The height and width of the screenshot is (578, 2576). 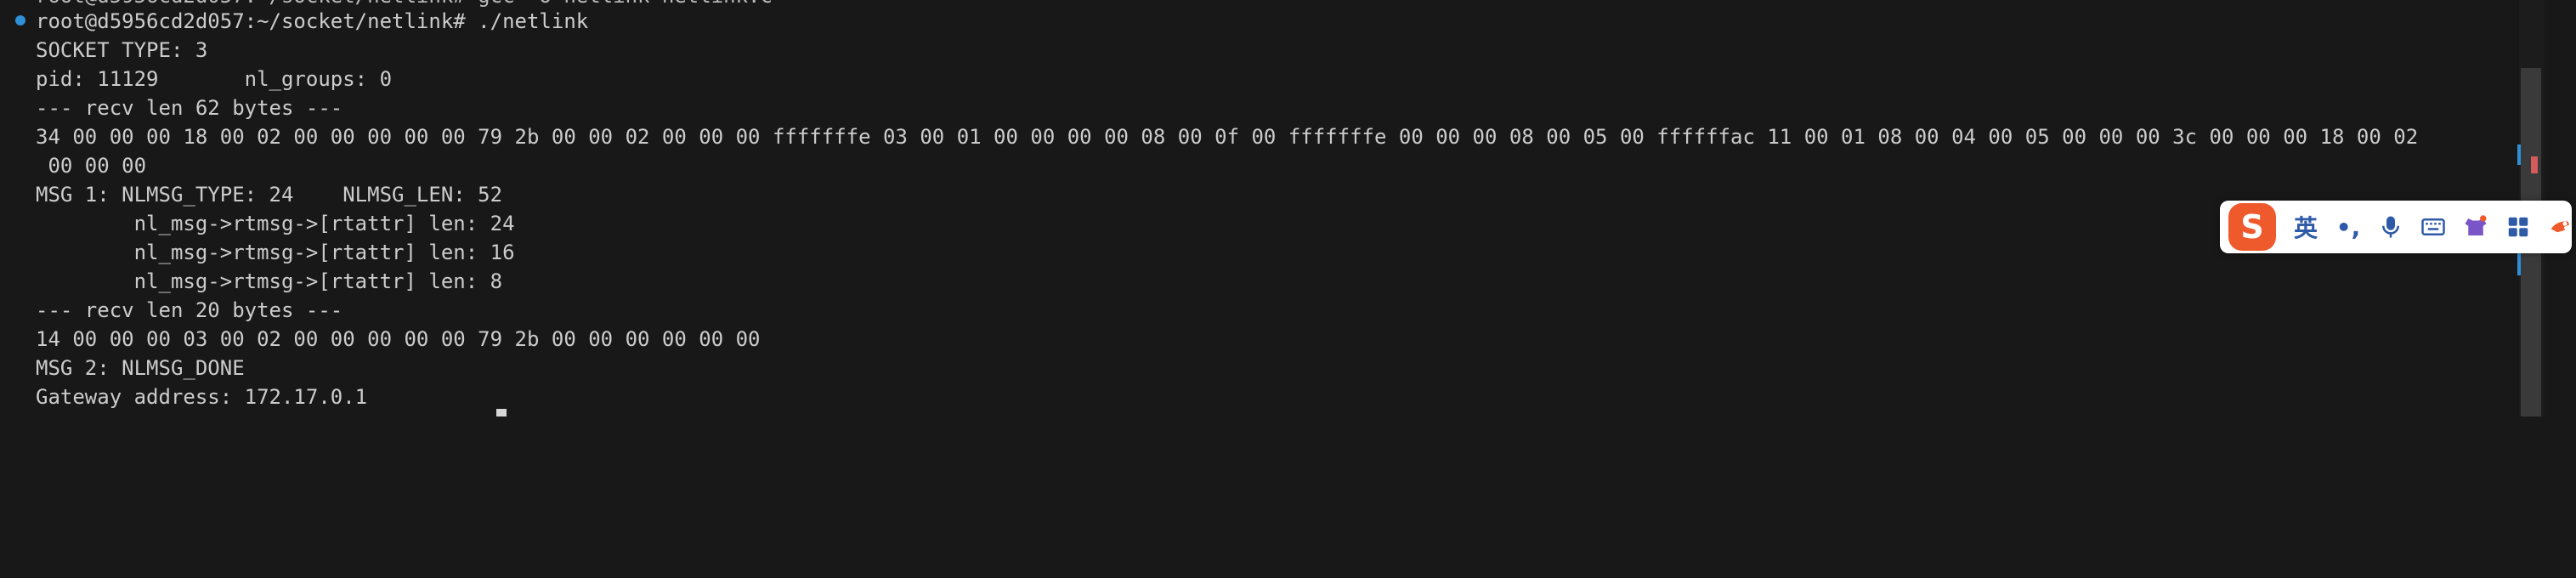 What do you see at coordinates (2558, 227) in the screenshot?
I see `settings-icon` at bounding box center [2558, 227].